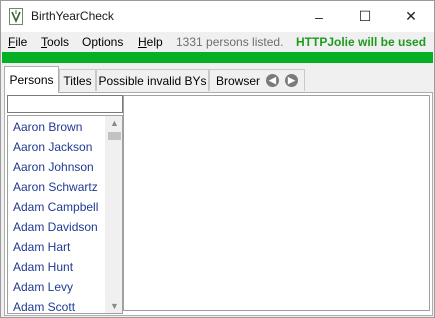 The height and width of the screenshot is (318, 435). What do you see at coordinates (272, 80) in the screenshot?
I see `back-arrow-icon: ◀` at bounding box center [272, 80].